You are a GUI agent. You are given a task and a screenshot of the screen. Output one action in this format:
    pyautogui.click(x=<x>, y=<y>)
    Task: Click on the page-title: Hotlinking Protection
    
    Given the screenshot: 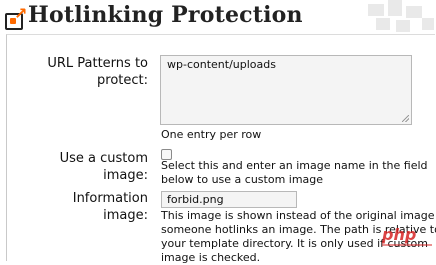 What is the action you would take?
    pyautogui.click(x=165, y=15)
    